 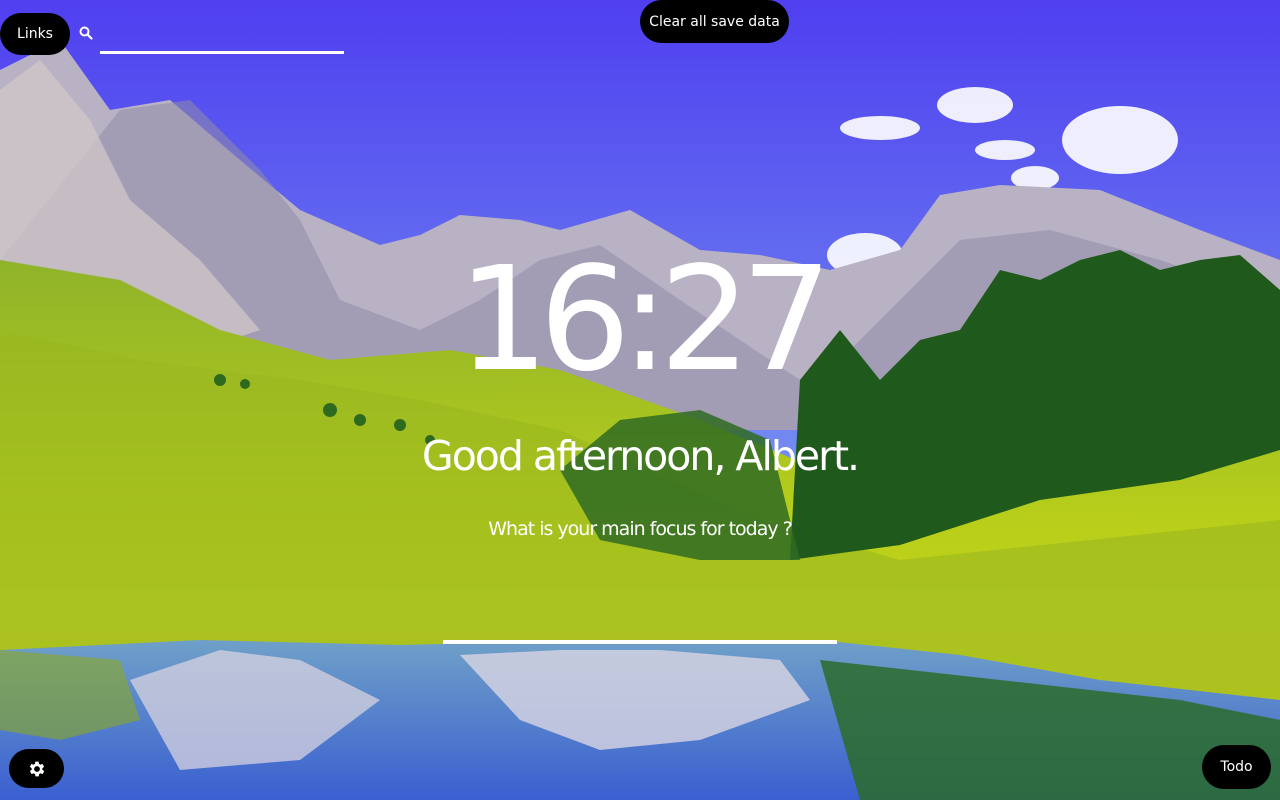 I want to click on clear-save-data-button: Clear all save data, so click(x=714, y=21).